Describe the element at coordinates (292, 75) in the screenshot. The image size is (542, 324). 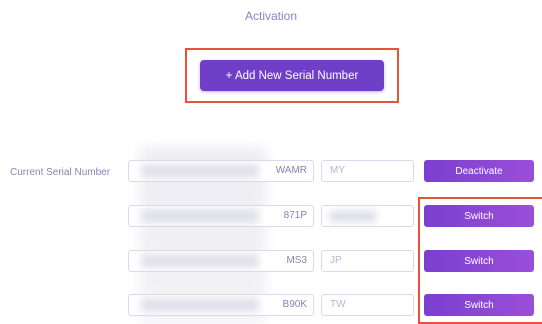
I see `add-new-serial-button: + Add New Serial Number` at that location.